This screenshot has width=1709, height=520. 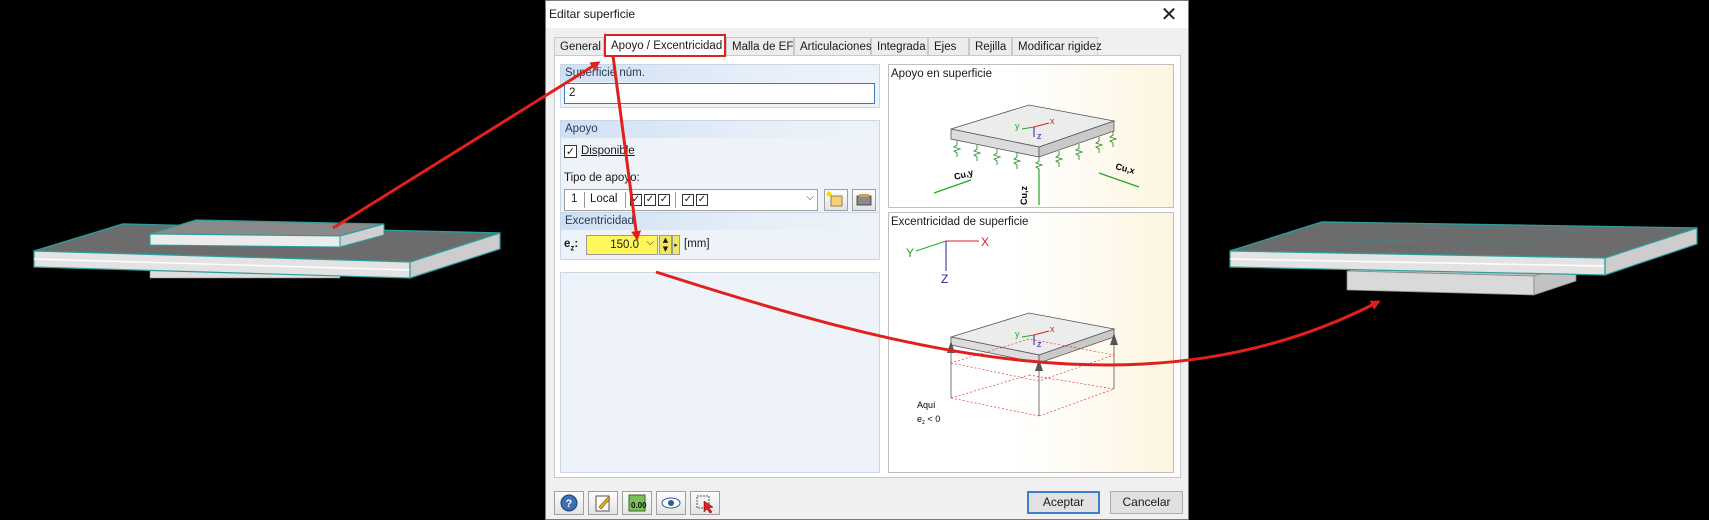 What do you see at coordinates (944, 279) in the screenshot?
I see `global-z-label: Z` at bounding box center [944, 279].